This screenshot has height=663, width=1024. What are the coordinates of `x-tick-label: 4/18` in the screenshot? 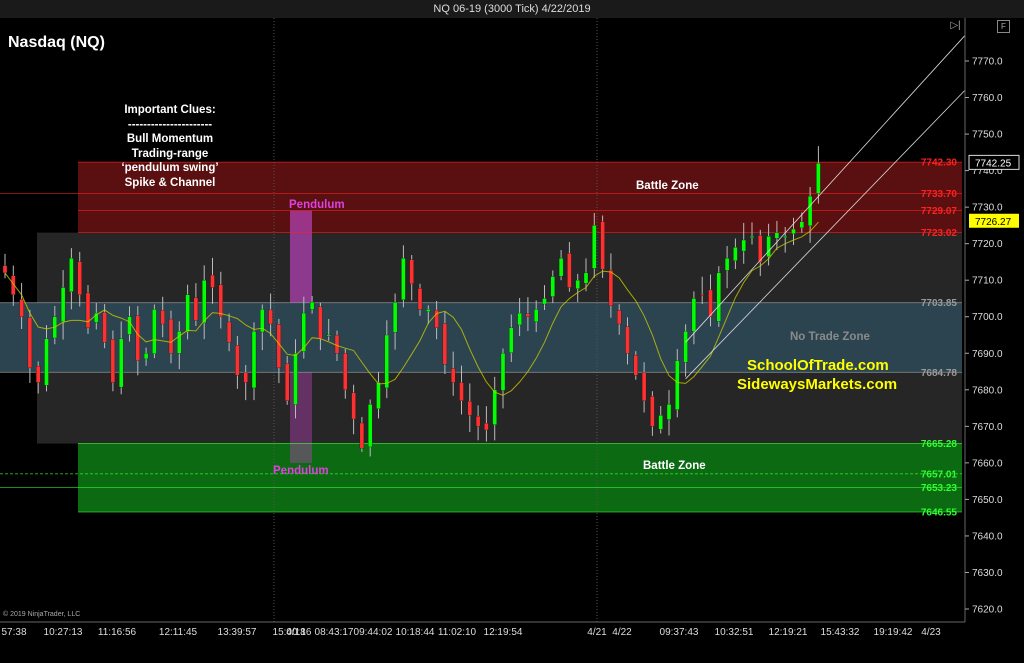 It's located at (296, 632).